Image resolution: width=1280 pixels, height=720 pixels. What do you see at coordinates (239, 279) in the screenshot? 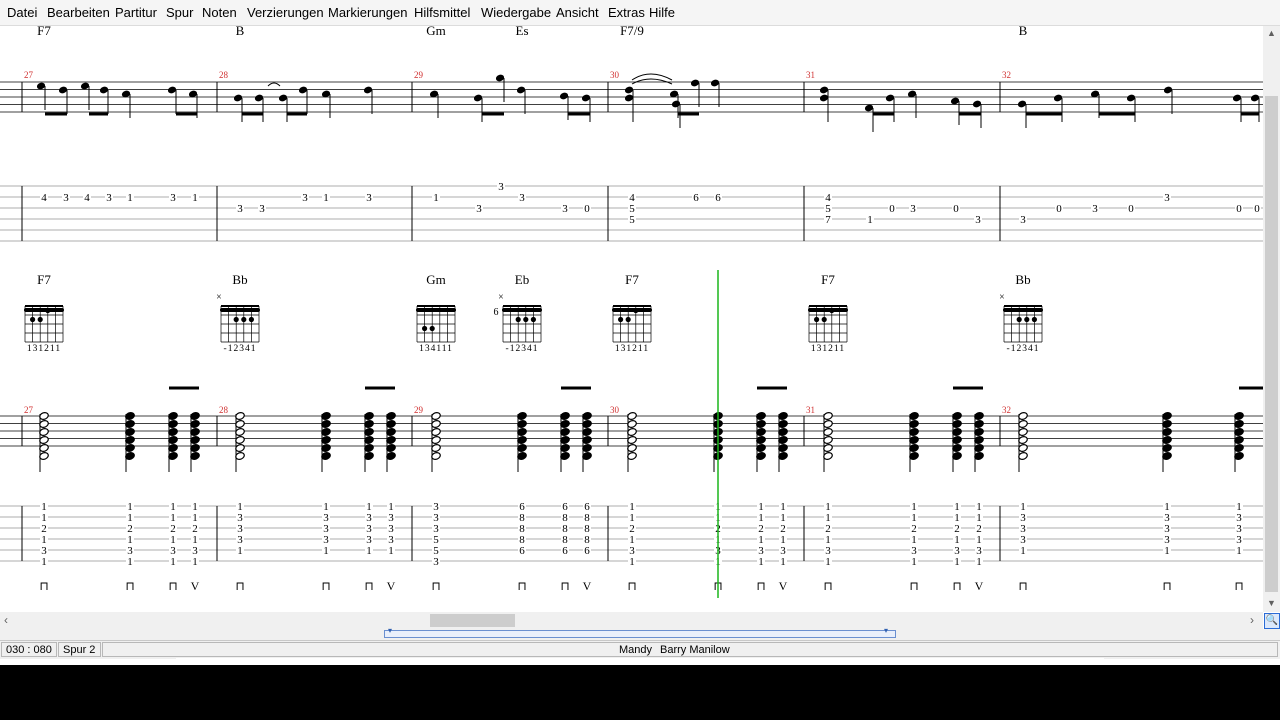
I see `chord-diagram-name: Bb` at bounding box center [239, 279].